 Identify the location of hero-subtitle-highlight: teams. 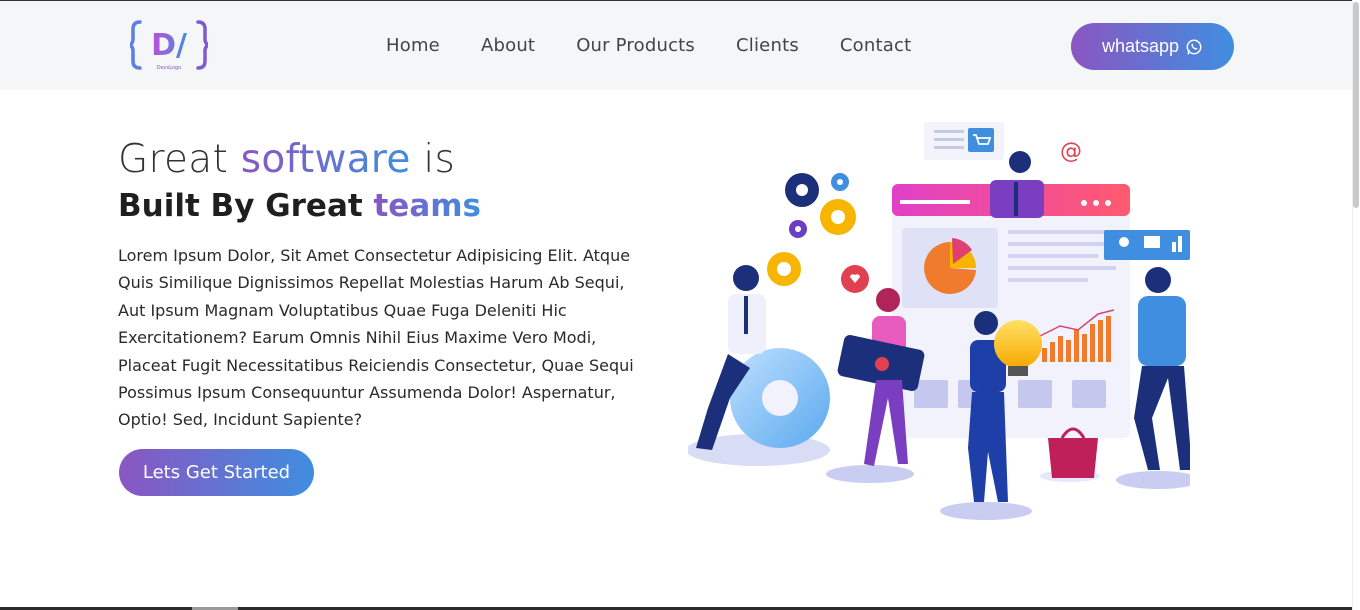
(427, 206).